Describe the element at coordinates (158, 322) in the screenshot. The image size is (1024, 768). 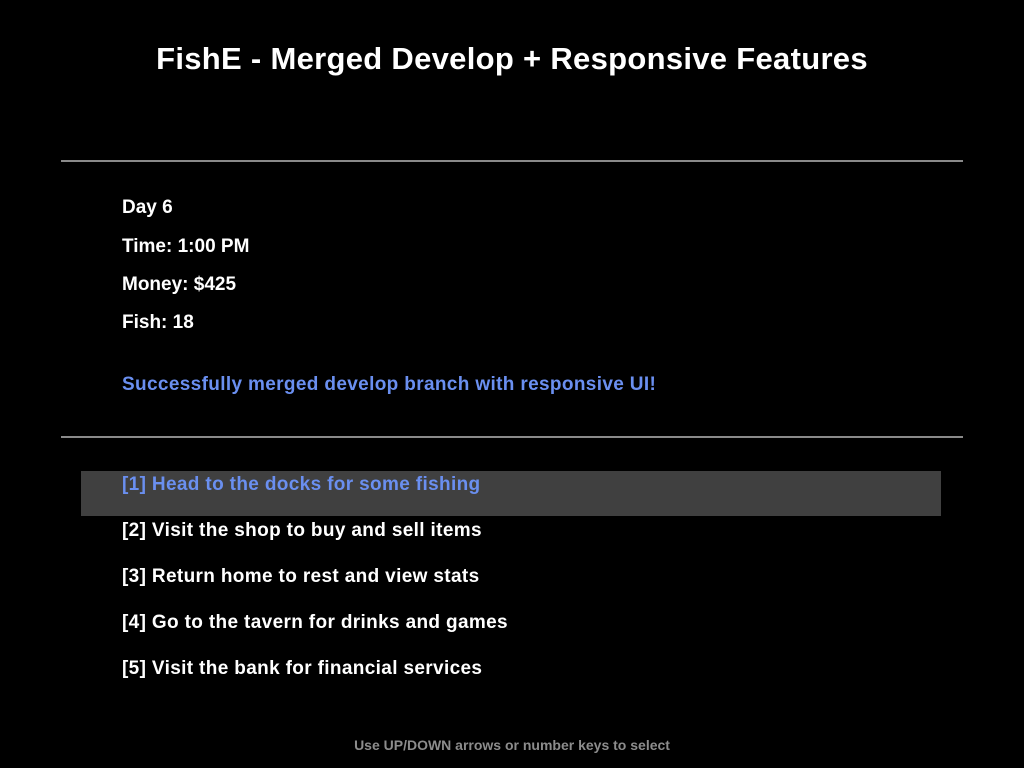
I see `fish-stat: Fish: 18` at that location.